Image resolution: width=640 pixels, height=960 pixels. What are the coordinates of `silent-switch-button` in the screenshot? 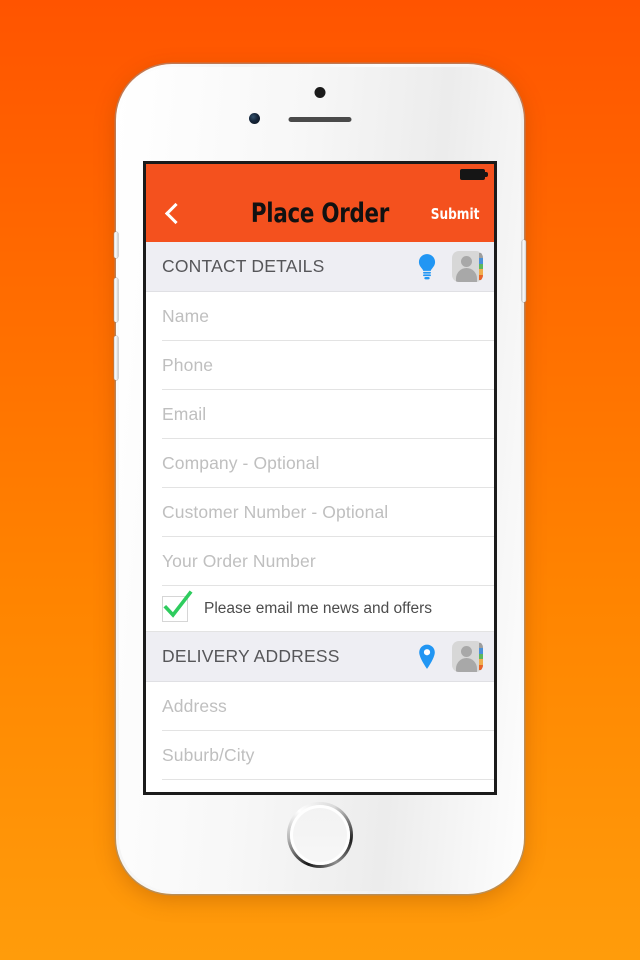 It's located at (116, 245).